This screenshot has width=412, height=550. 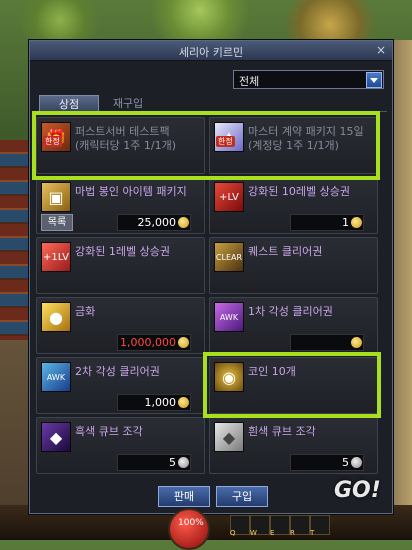 I want to click on list-item: 🎁 한정 퍼스트서버 테스트팩 (캐릭터당 1주 1/1개), so click(x=120, y=145).